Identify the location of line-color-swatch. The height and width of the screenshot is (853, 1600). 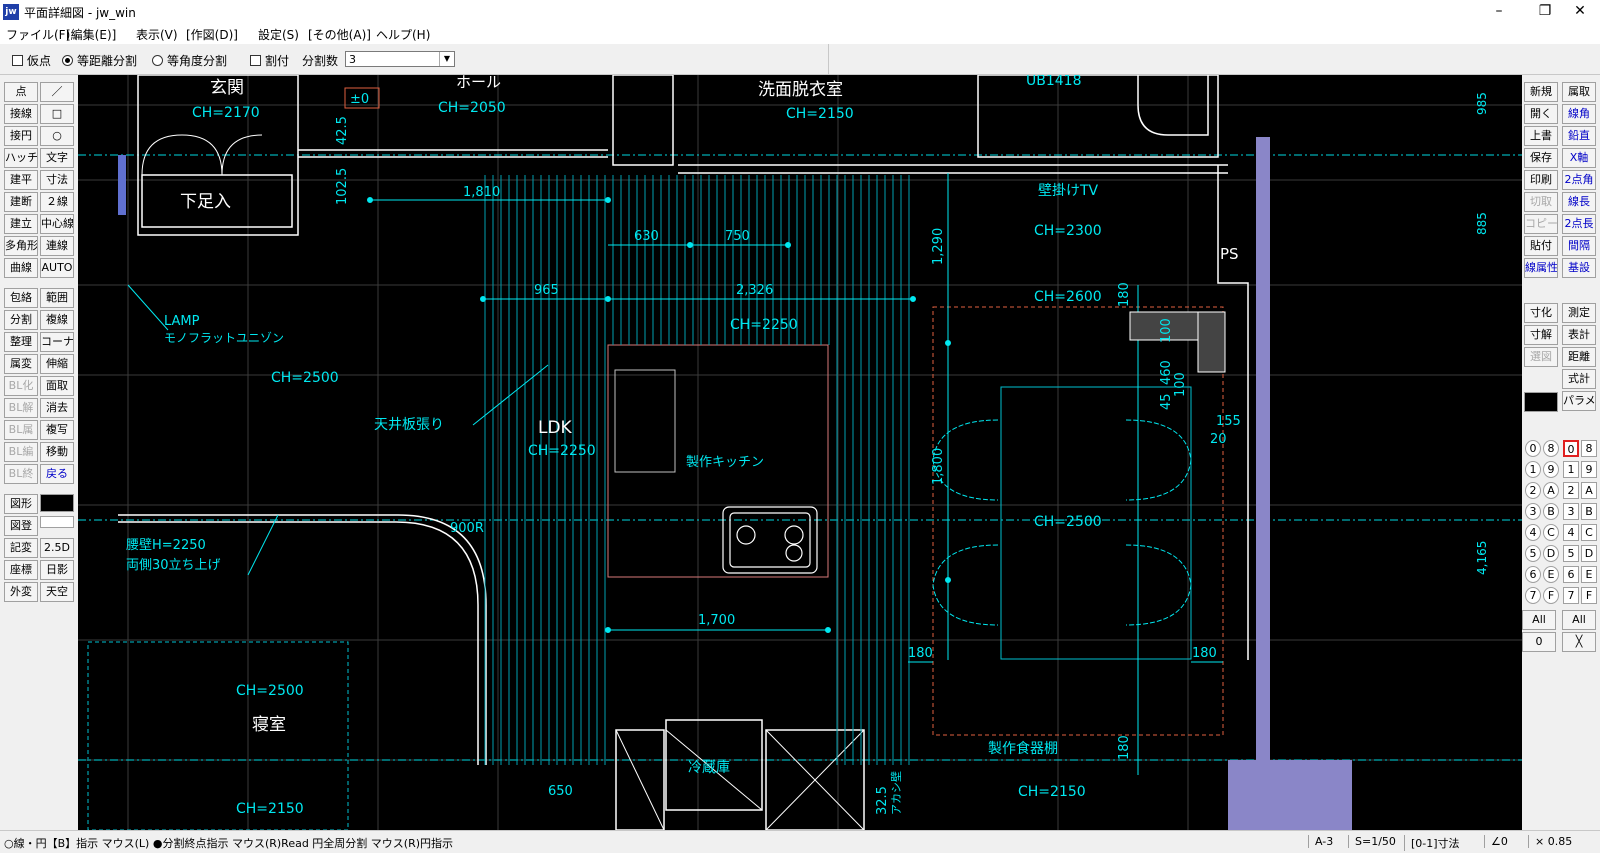
(1541, 402).